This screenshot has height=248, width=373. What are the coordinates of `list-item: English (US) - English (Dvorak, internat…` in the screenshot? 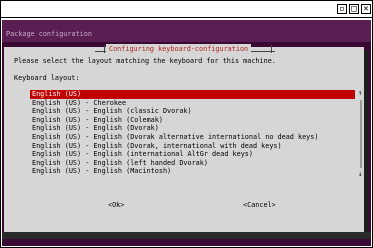 It's located at (192, 146).